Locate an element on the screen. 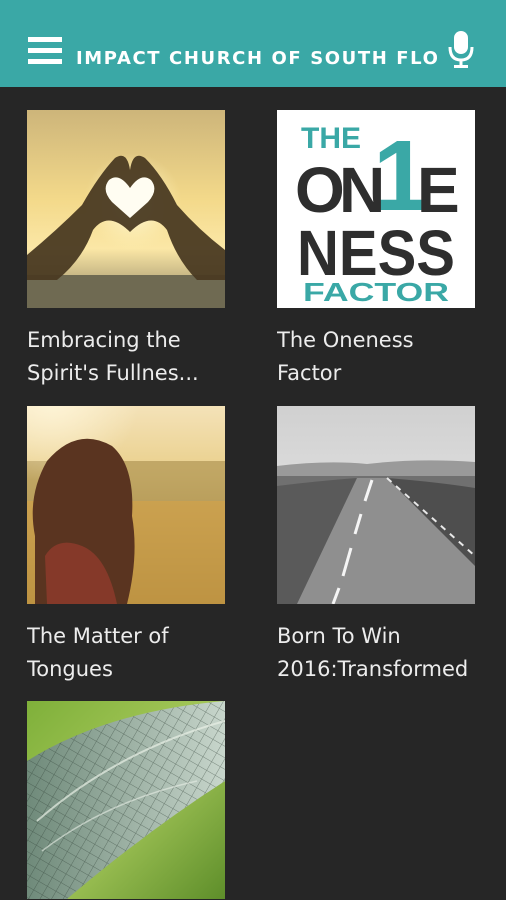 This screenshot has width=506, height=900. sermon-thumbnail-field-girl is located at coordinates (126, 505).